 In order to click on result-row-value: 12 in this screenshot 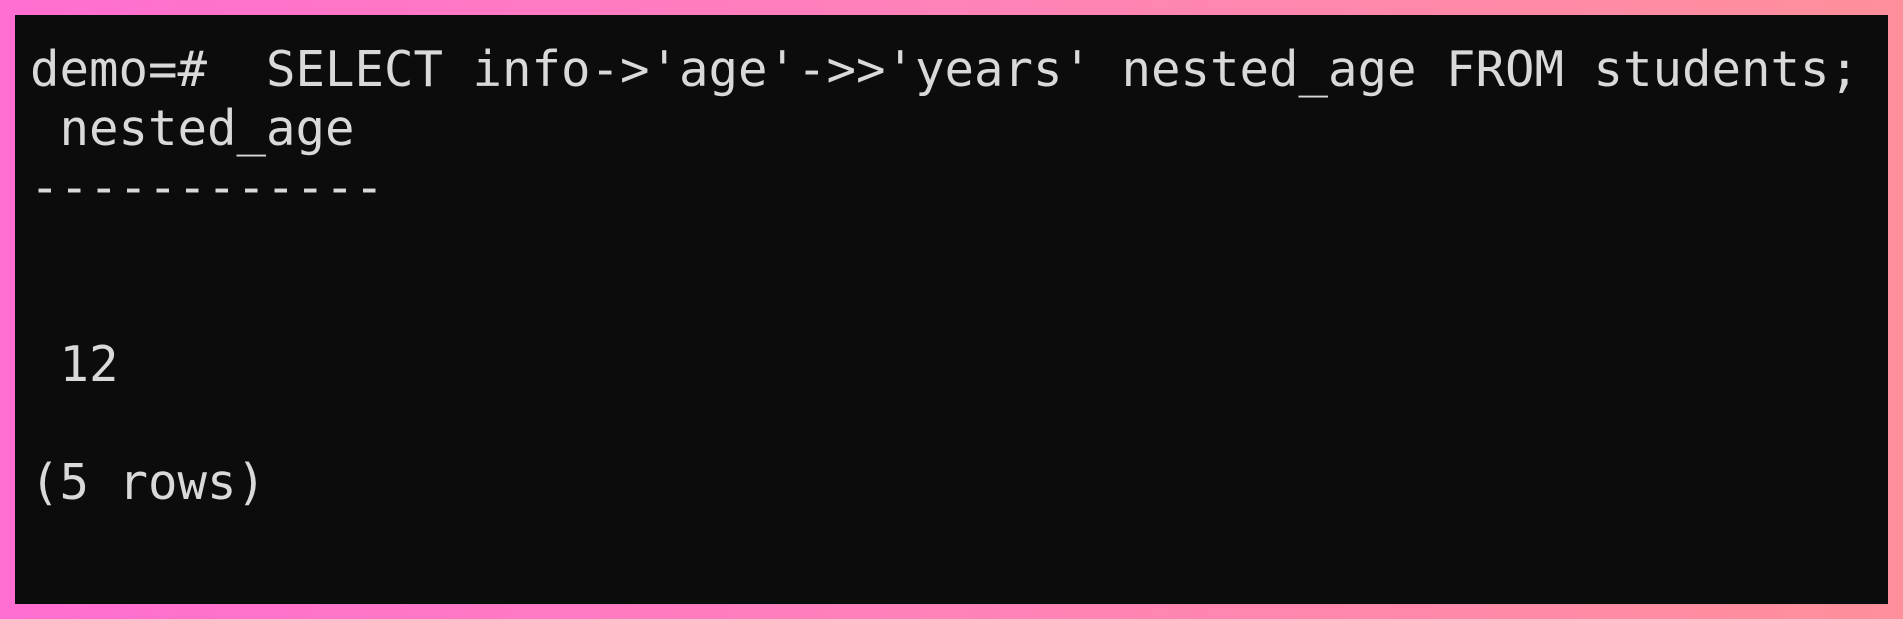, I will do `click(74, 364)`.